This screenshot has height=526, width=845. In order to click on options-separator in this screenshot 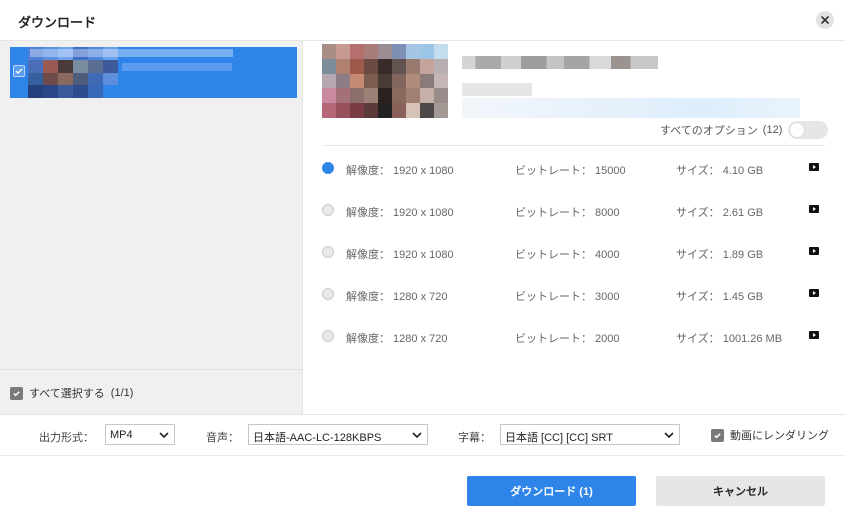, I will do `click(573, 145)`.